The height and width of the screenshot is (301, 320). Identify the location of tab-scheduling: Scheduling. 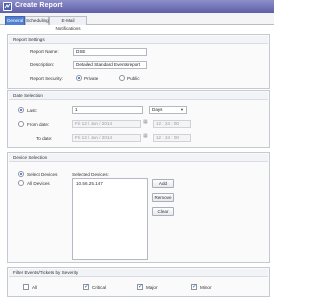
(37, 20).